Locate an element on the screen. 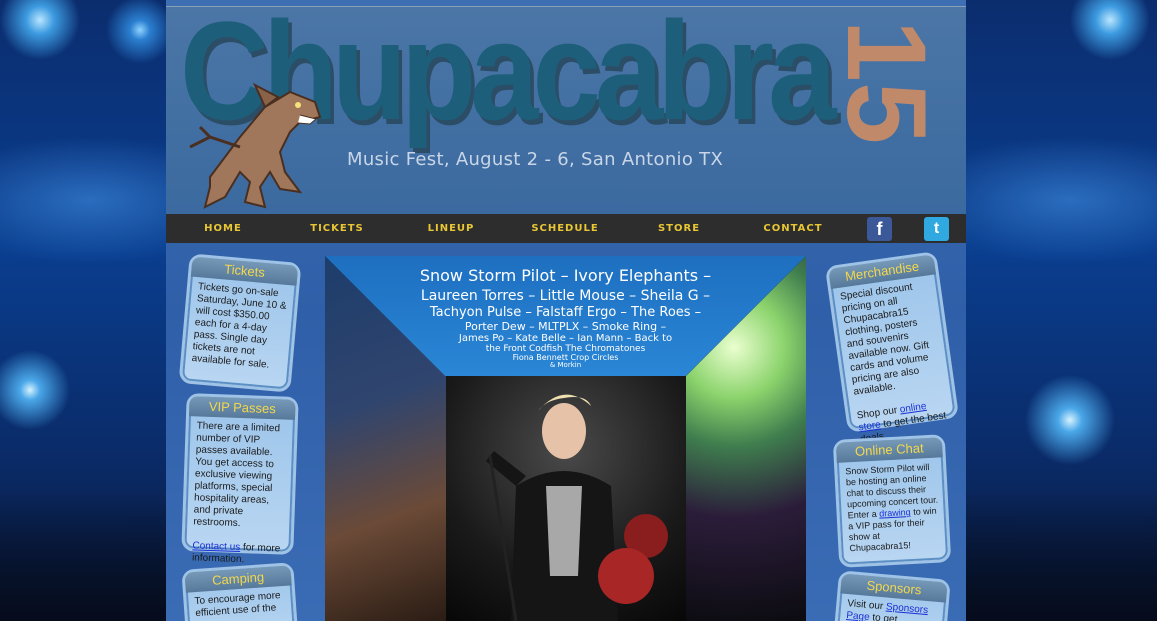 The height and width of the screenshot is (621, 1157). nav-tickets: TICKETS is located at coordinates (337, 228).